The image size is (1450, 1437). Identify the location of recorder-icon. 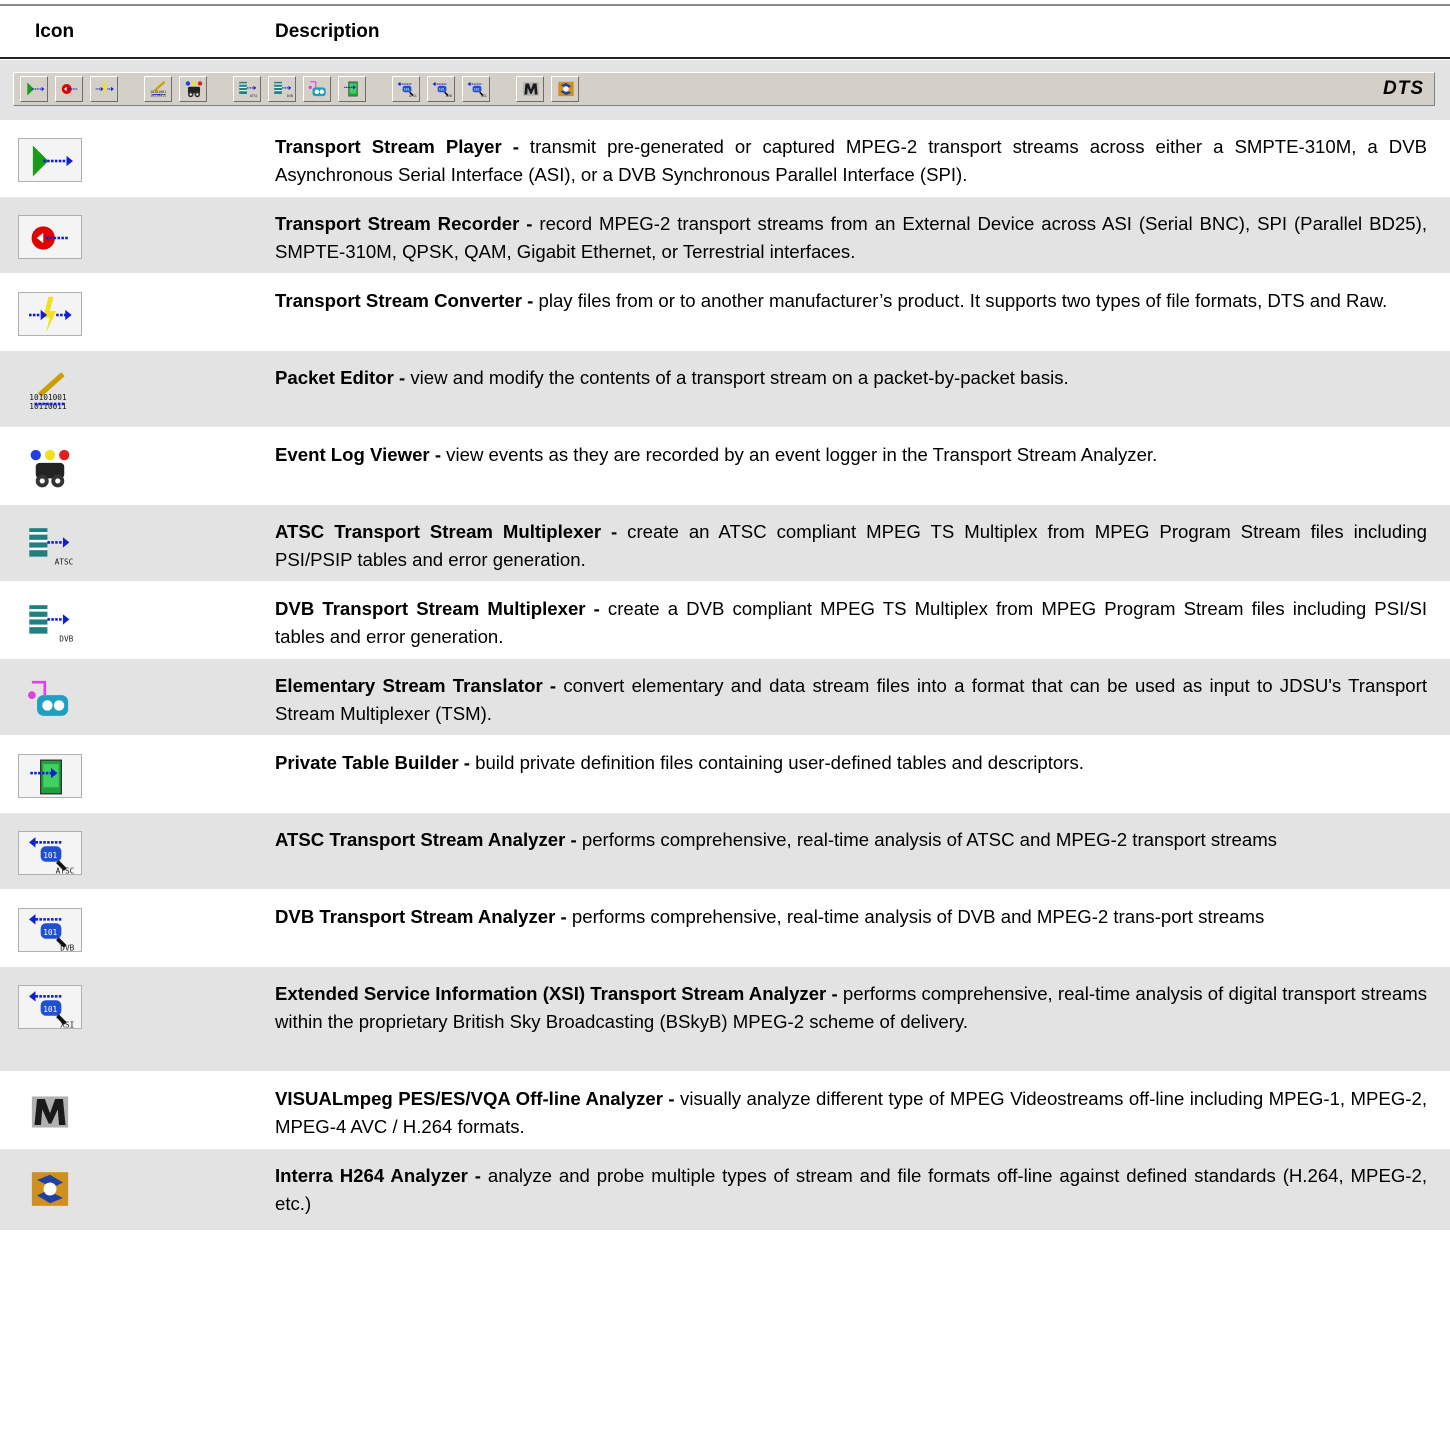
(50, 237).